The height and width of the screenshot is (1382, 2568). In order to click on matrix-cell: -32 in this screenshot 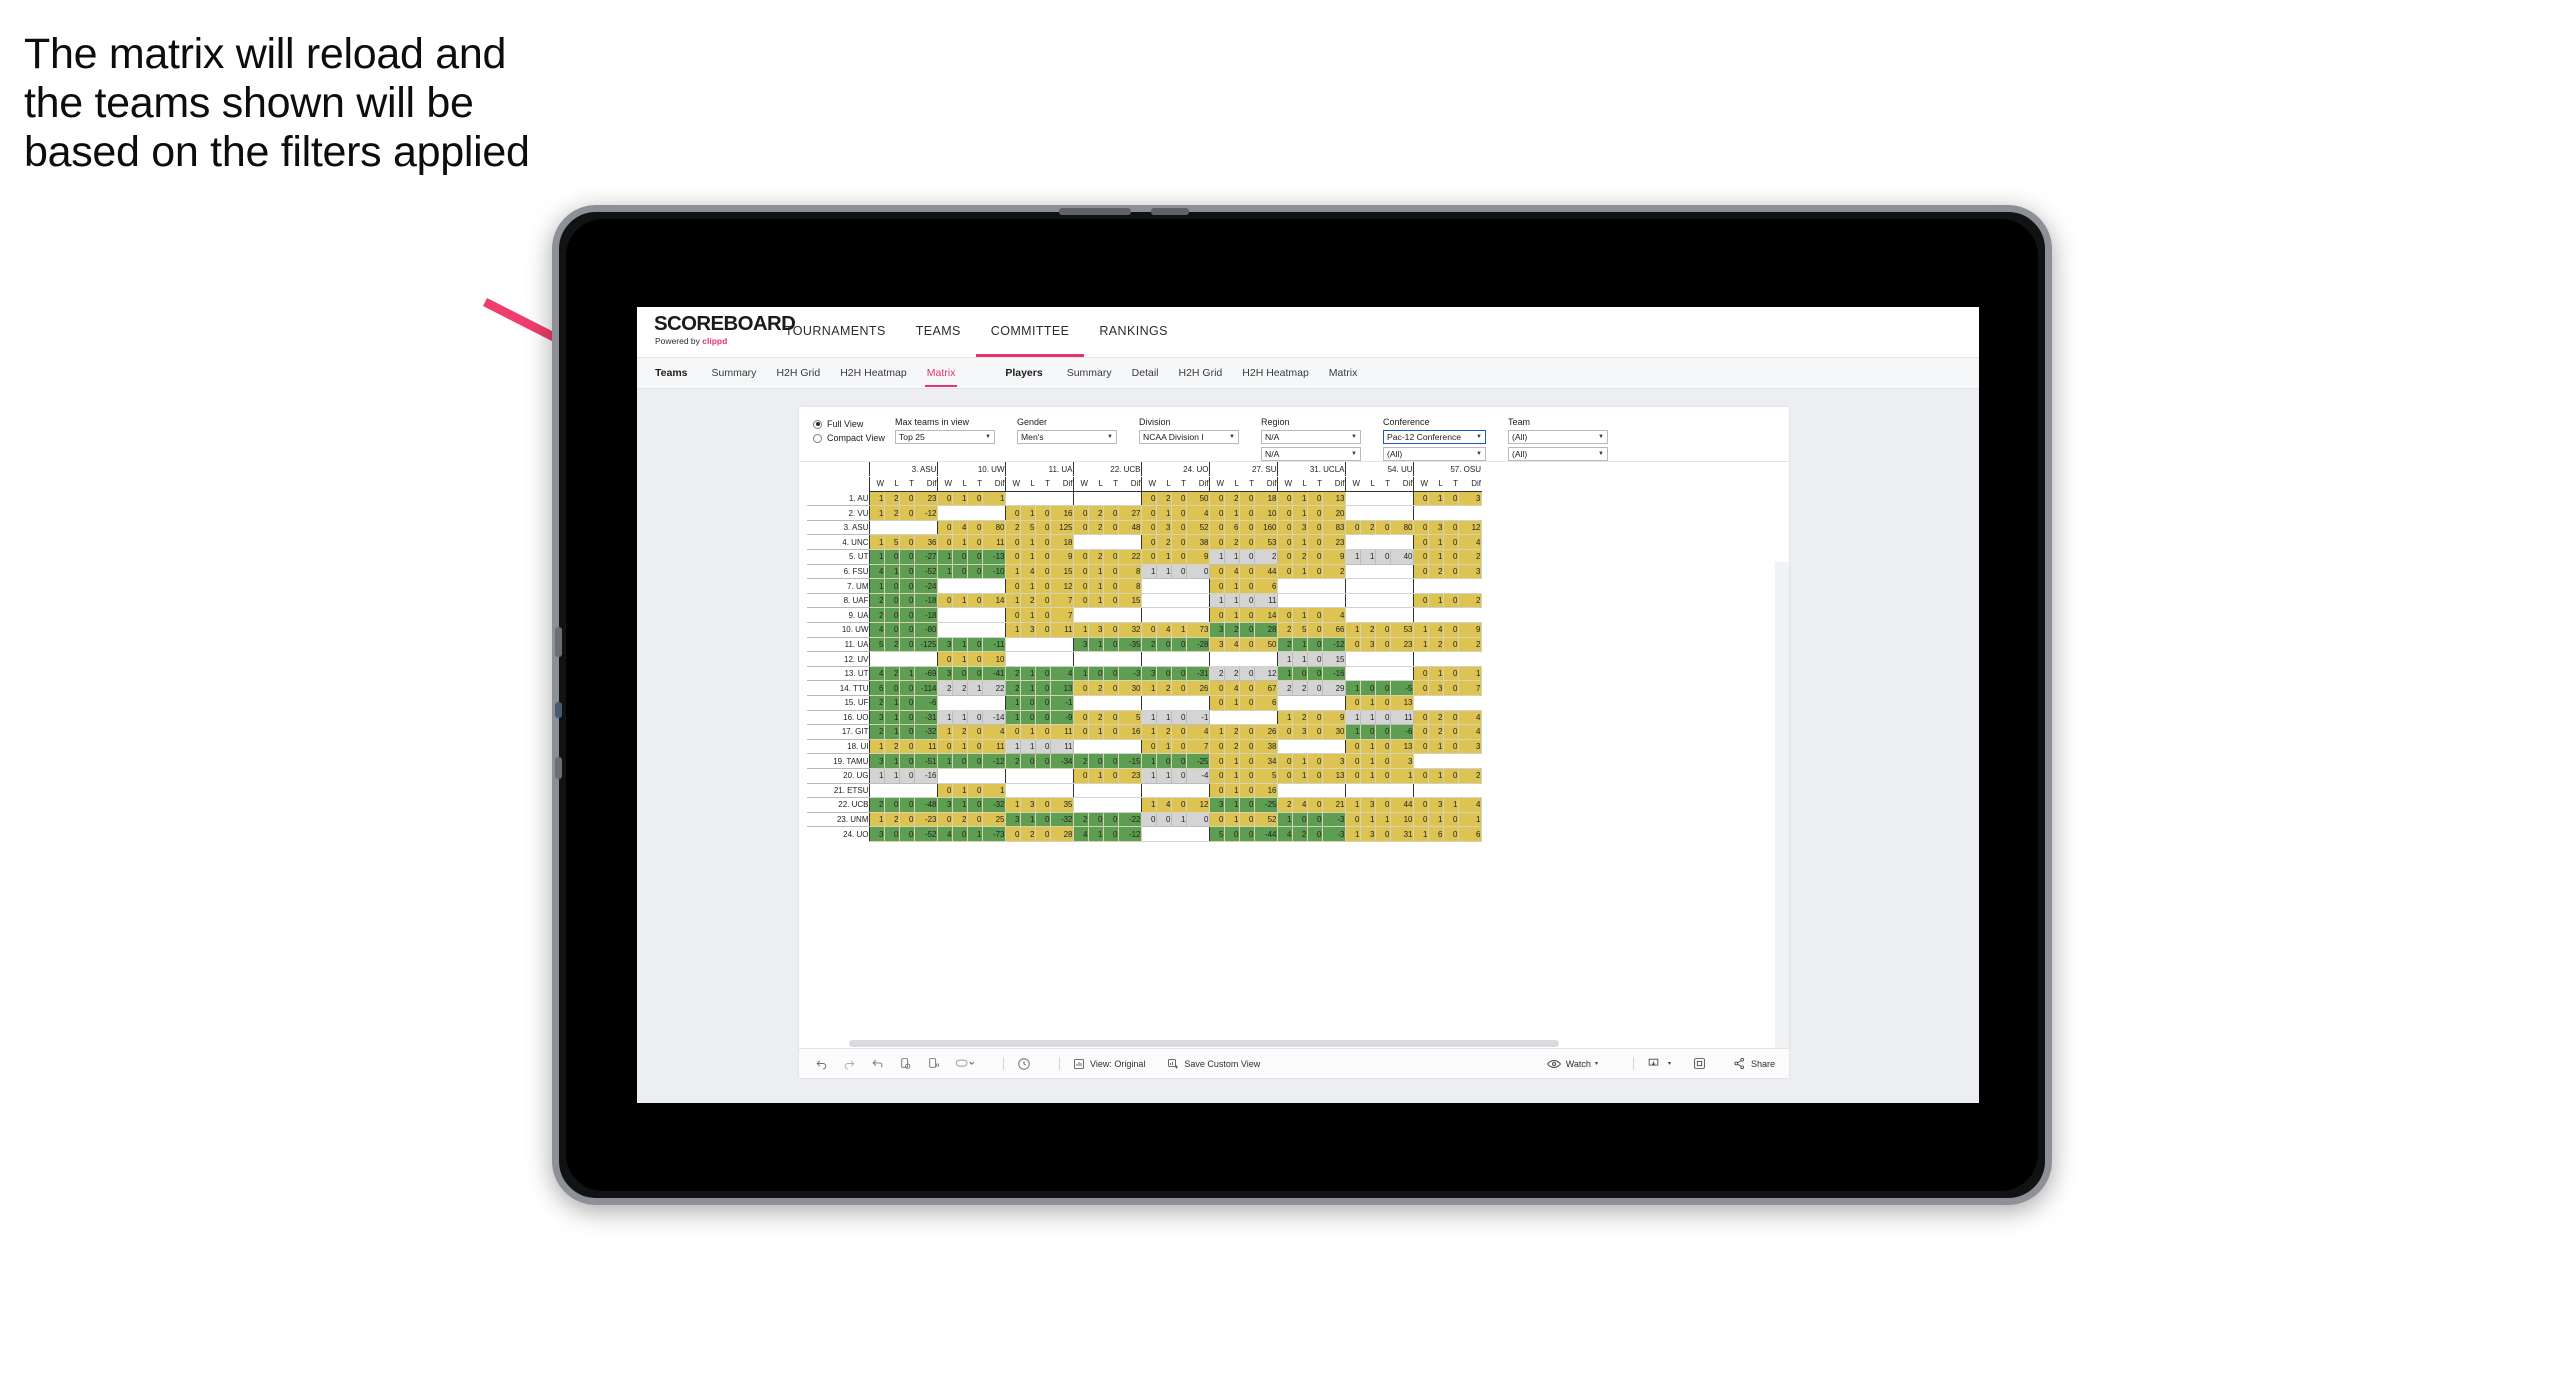, I will do `click(926, 732)`.